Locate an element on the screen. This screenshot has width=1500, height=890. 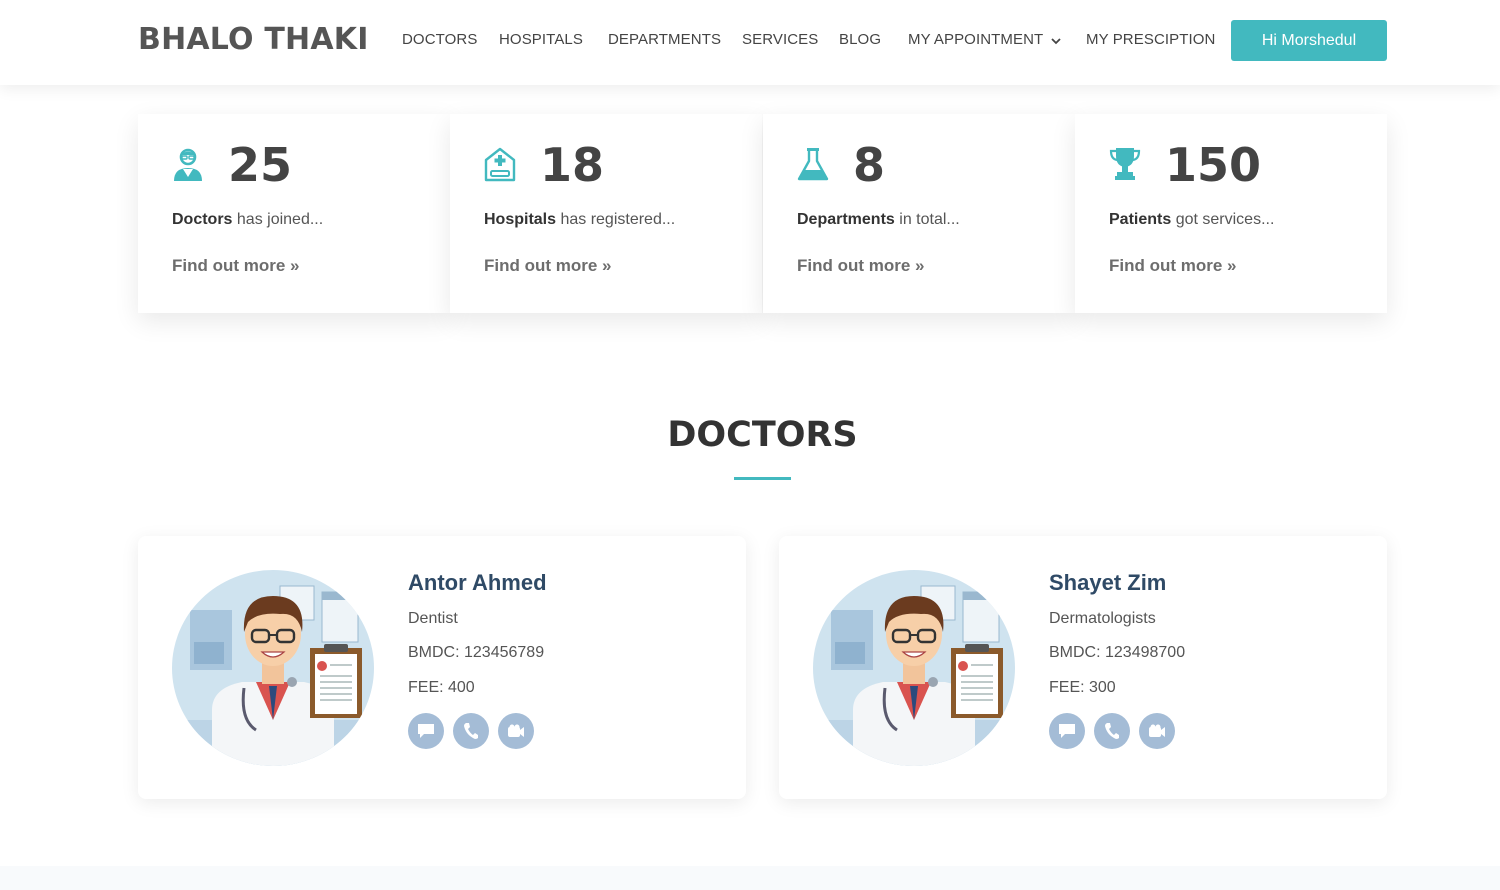
doctor-name: Antor Ahmed is located at coordinates (477, 583).